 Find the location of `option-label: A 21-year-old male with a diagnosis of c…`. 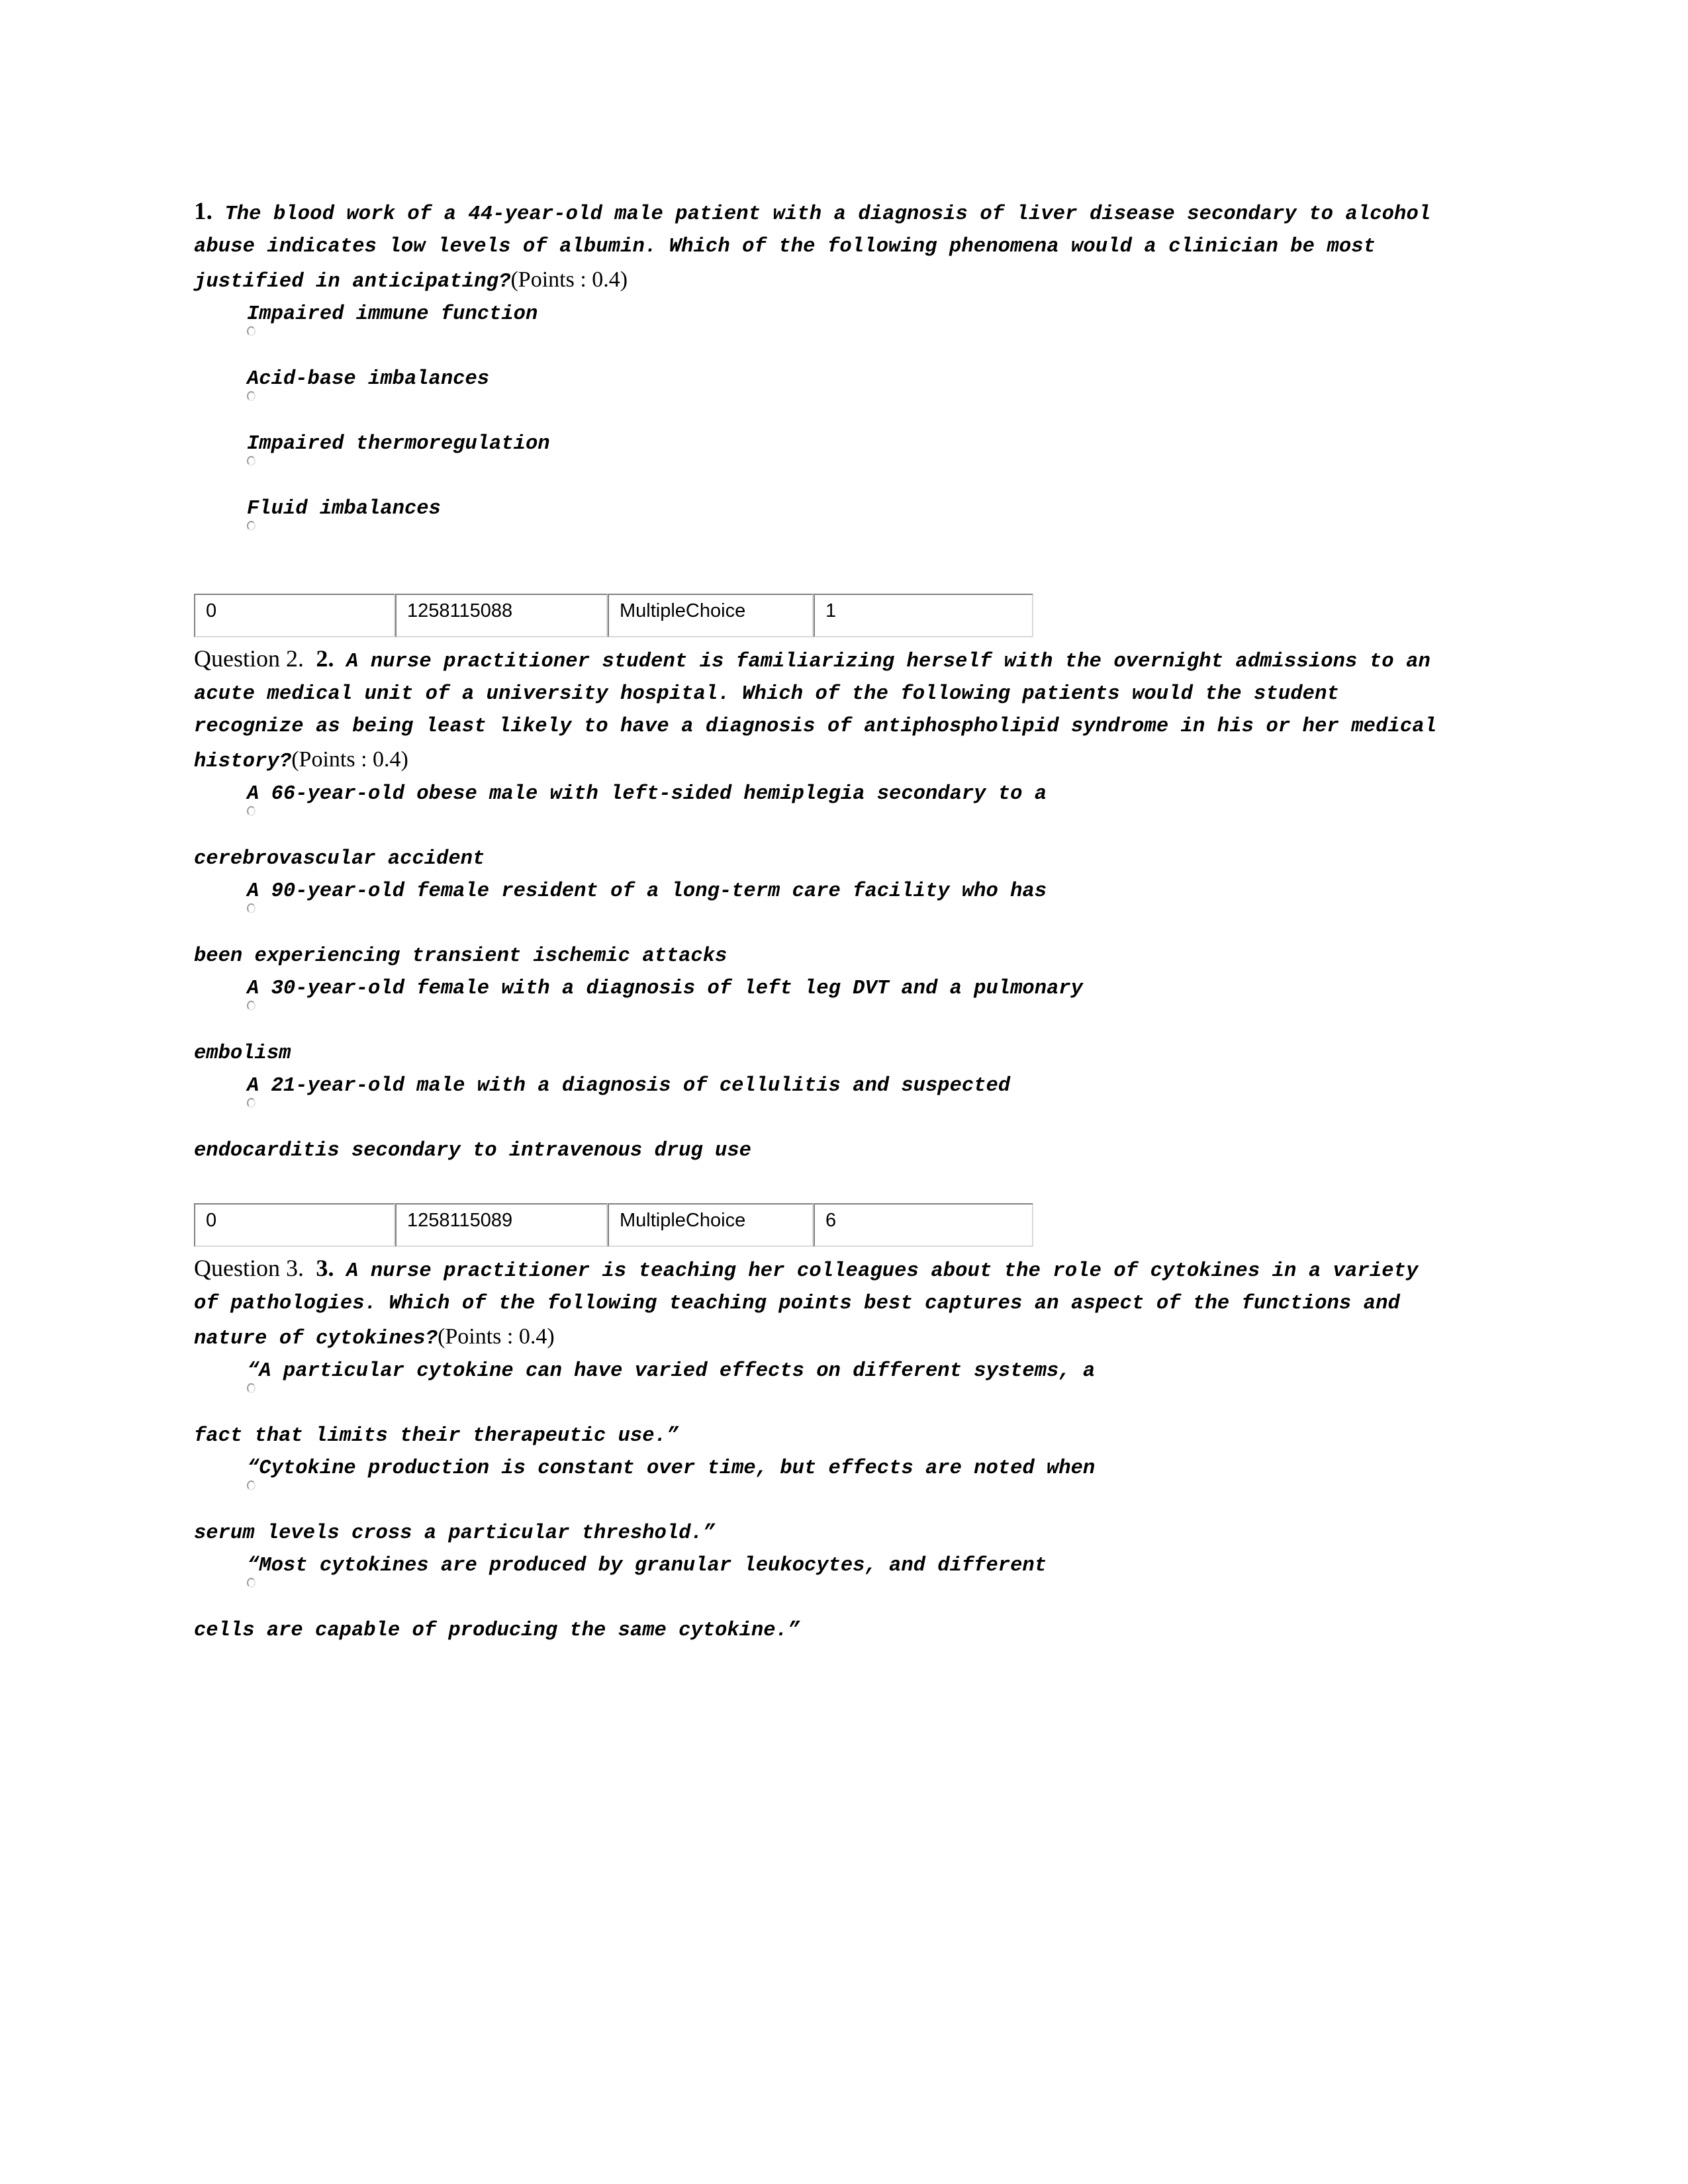

option-label: A 21-year-old male with a diagnosis of c… is located at coordinates (629, 1086).